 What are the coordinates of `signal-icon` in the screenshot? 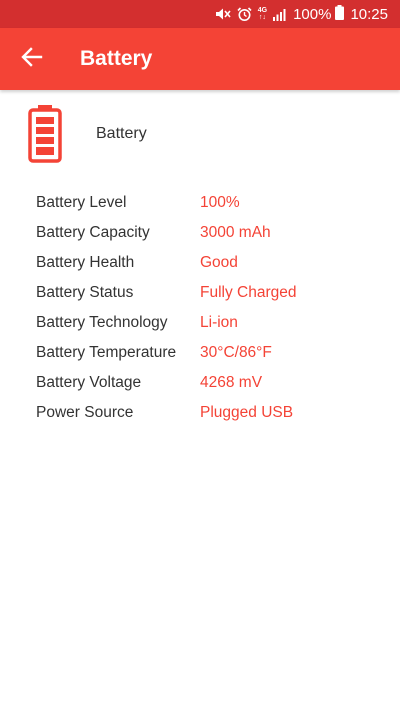 It's located at (280, 14).